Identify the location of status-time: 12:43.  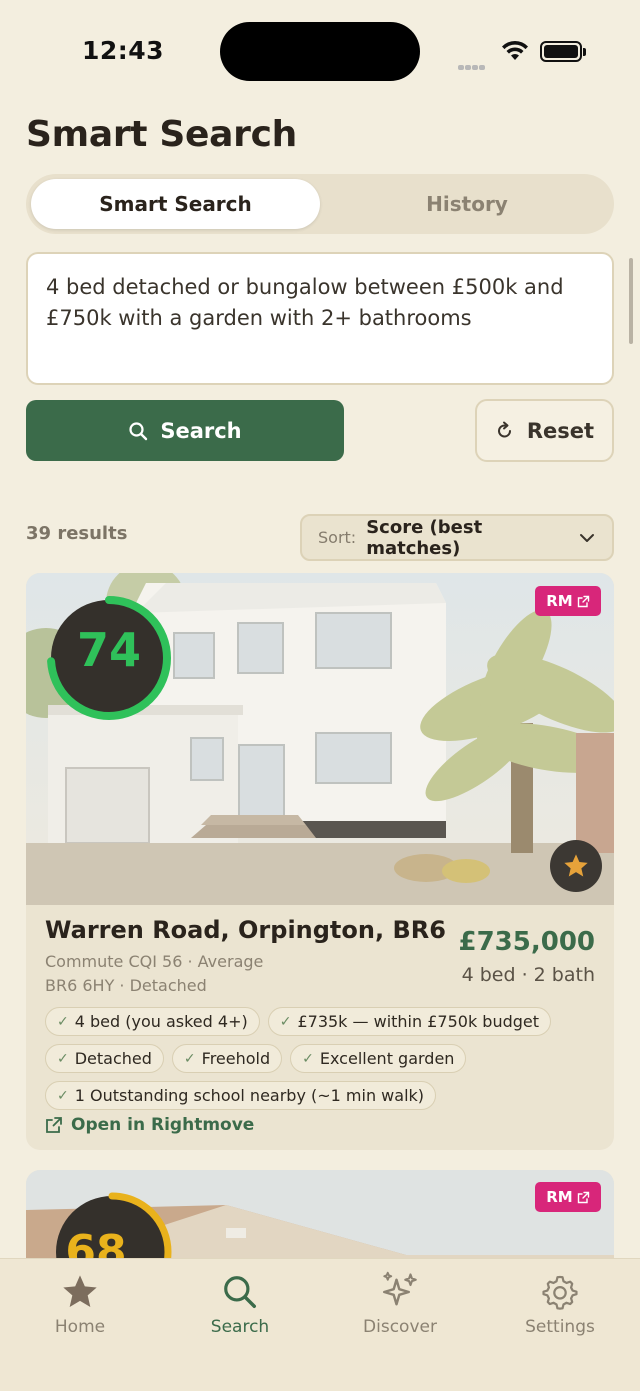
(123, 50).